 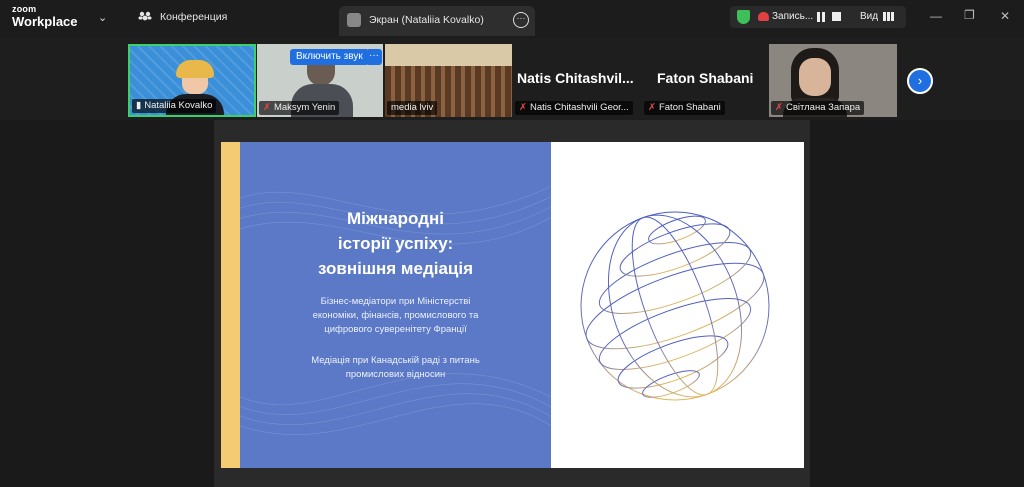 What do you see at coordinates (395, 374) in the screenshot?
I see `slide-para2-line-2: промислових відносин` at bounding box center [395, 374].